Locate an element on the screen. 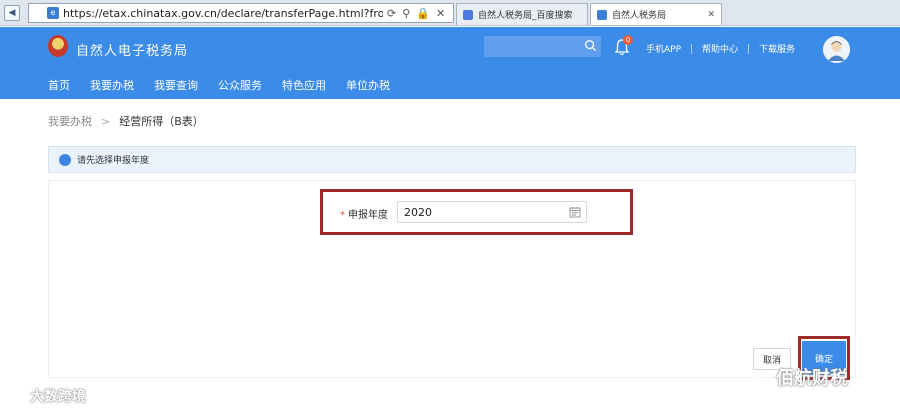 This screenshot has height=414, width=900. info-bar: 请先选择申报年度 is located at coordinates (452, 159).